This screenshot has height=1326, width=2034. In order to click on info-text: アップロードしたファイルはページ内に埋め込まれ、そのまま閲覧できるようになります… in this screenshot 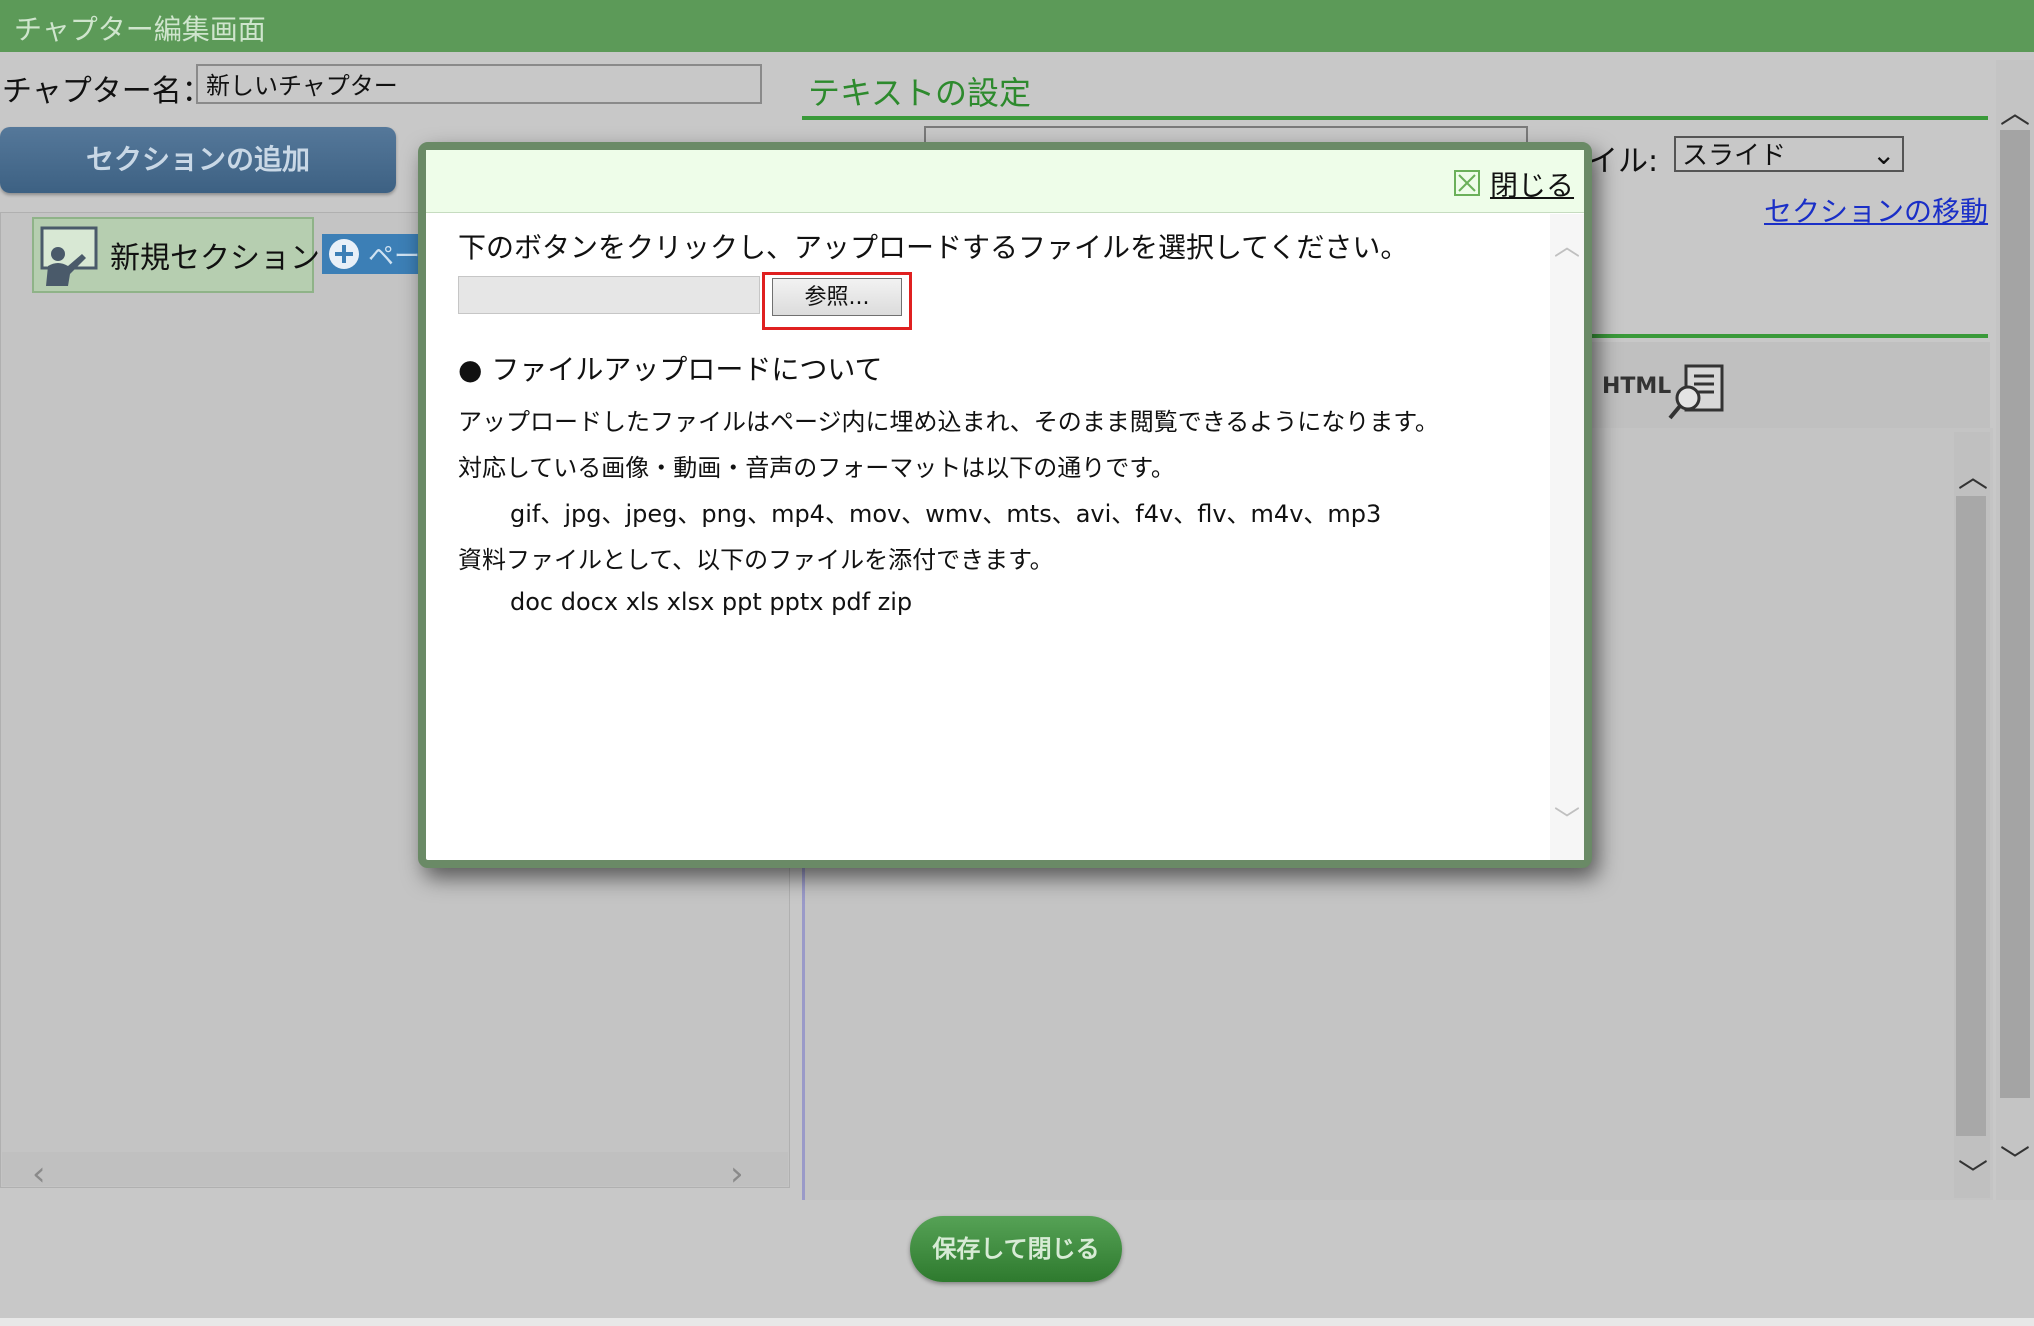, I will do `click(948, 422)`.